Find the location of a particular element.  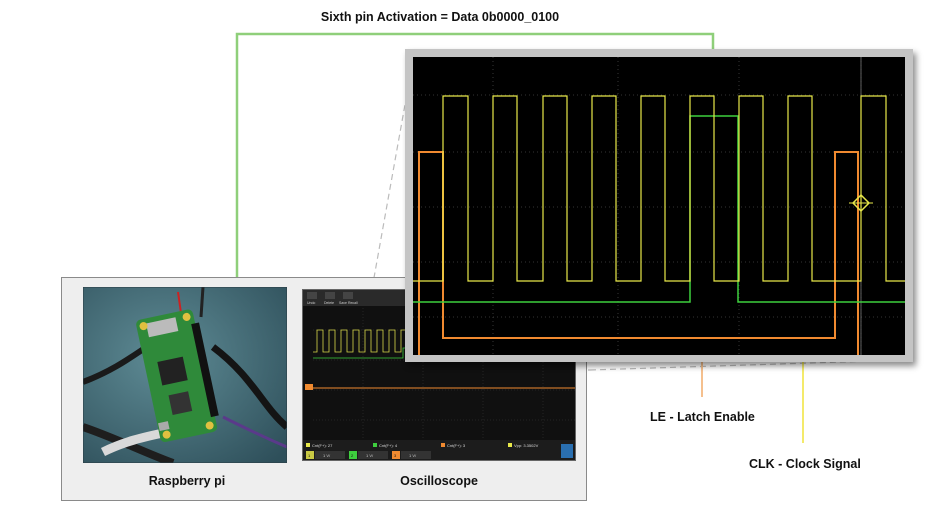

undo-icon is located at coordinates (312, 295).